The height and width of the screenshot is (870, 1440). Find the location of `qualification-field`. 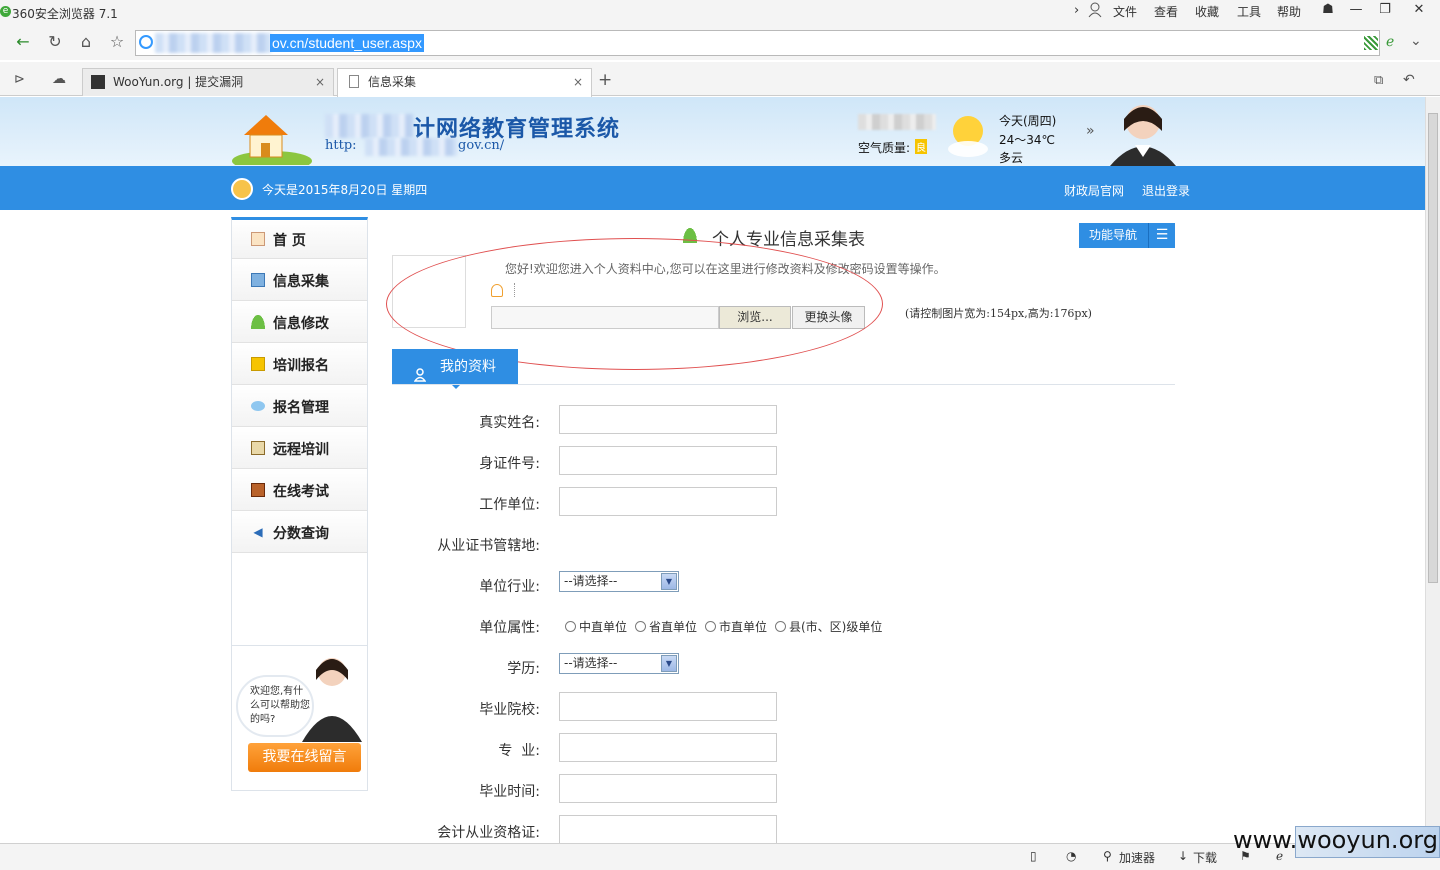

qualification-field is located at coordinates (668, 829).